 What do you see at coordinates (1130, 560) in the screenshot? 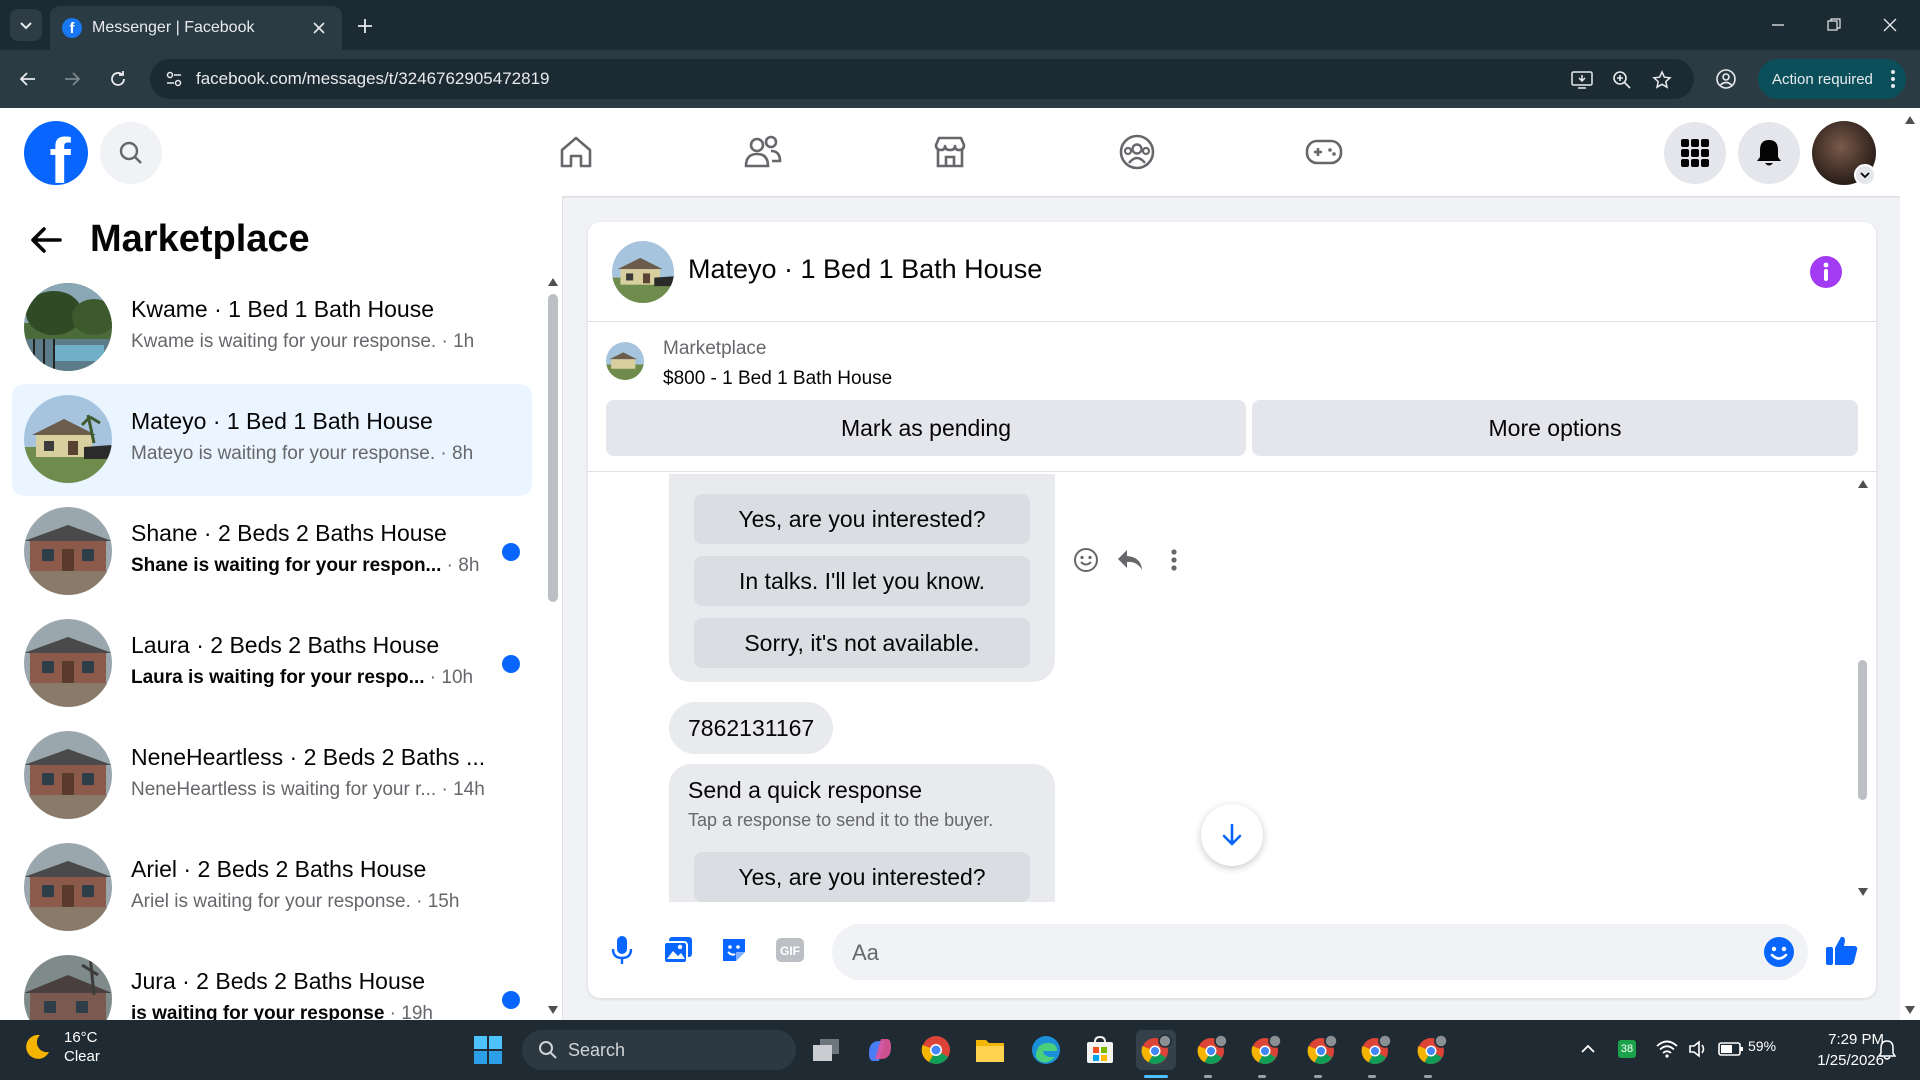
I see `reply-button` at bounding box center [1130, 560].